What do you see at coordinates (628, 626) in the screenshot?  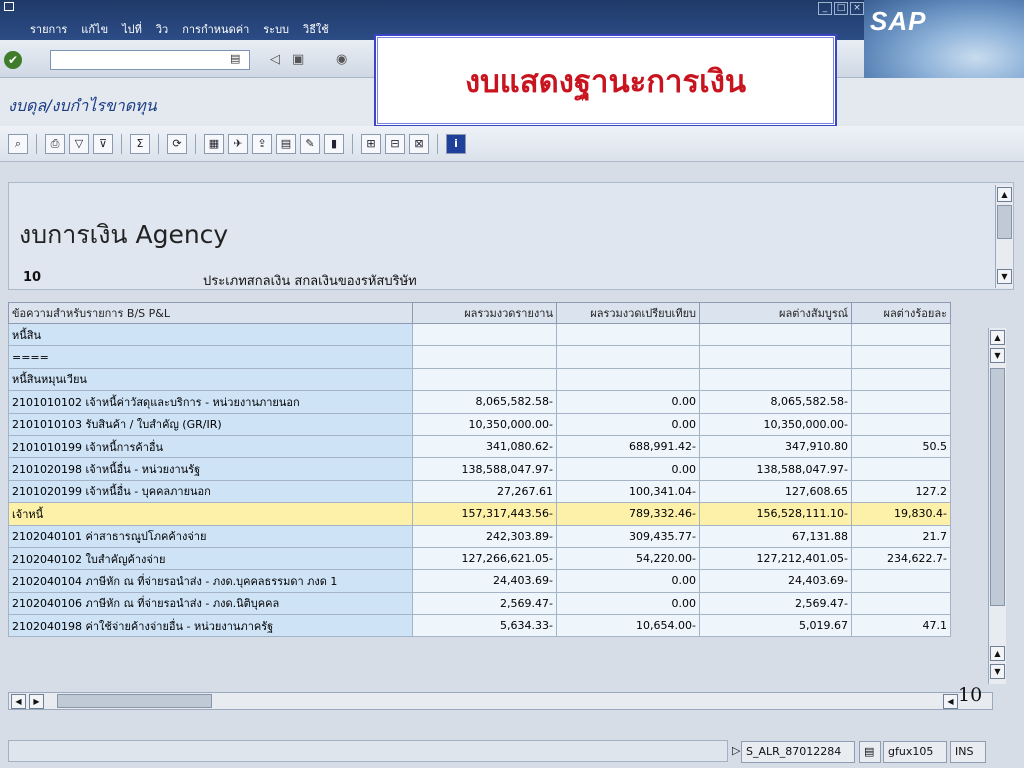 I see `cell-comparison-period: 10,654.00-` at bounding box center [628, 626].